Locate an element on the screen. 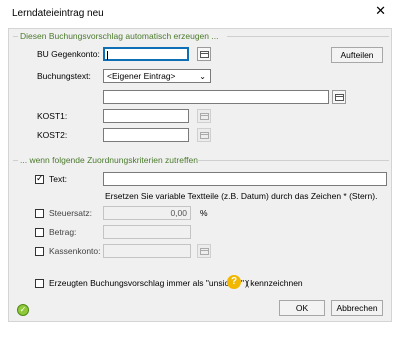 The image size is (400, 340). chevron-down-icon: ⌄ is located at coordinates (202, 76).